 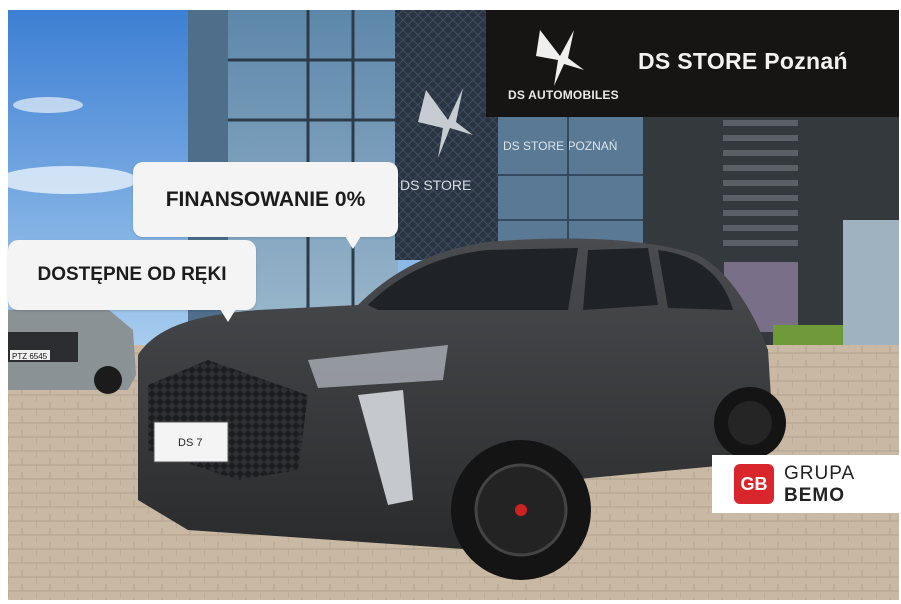 I want to click on grupa-bemo-badge: GB GRUPA BEMO, so click(x=805, y=484).